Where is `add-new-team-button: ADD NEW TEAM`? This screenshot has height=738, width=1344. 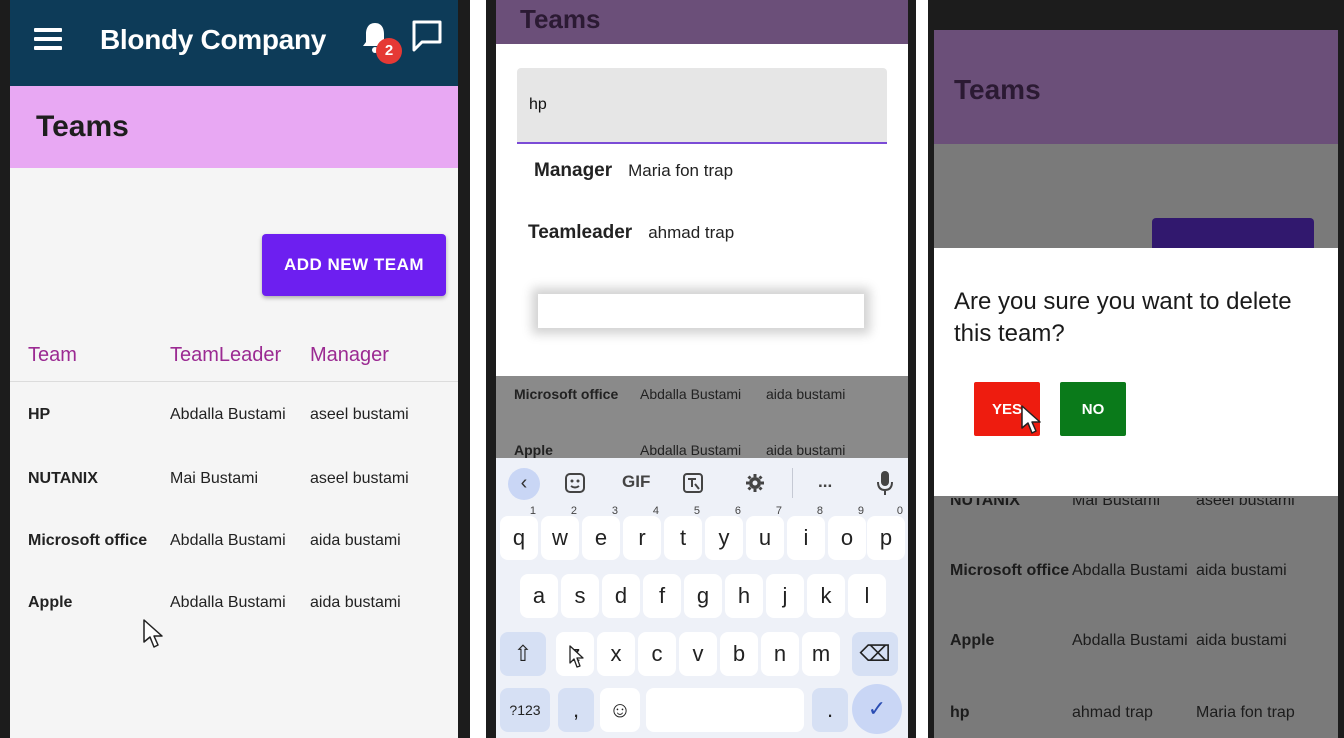 add-new-team-button: ADD NEW TEAM is located at coordinates (354, 265).